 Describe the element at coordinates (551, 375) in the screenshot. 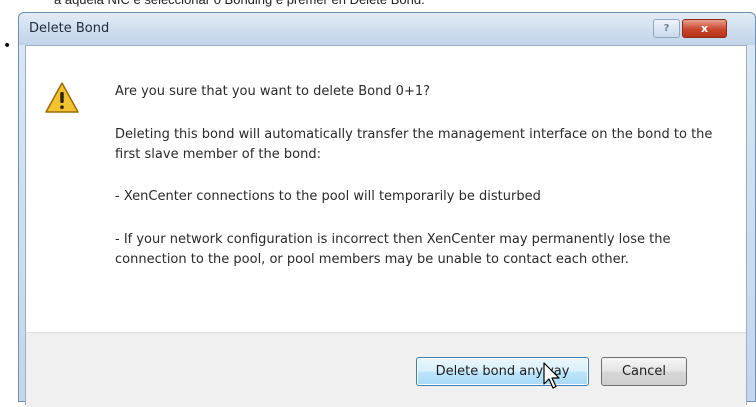

I see `mouse-cursor-icon` at that location.